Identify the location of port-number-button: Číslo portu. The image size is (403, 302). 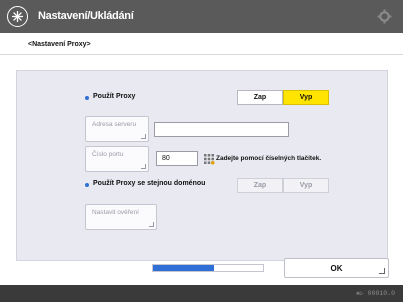
(117, 159).